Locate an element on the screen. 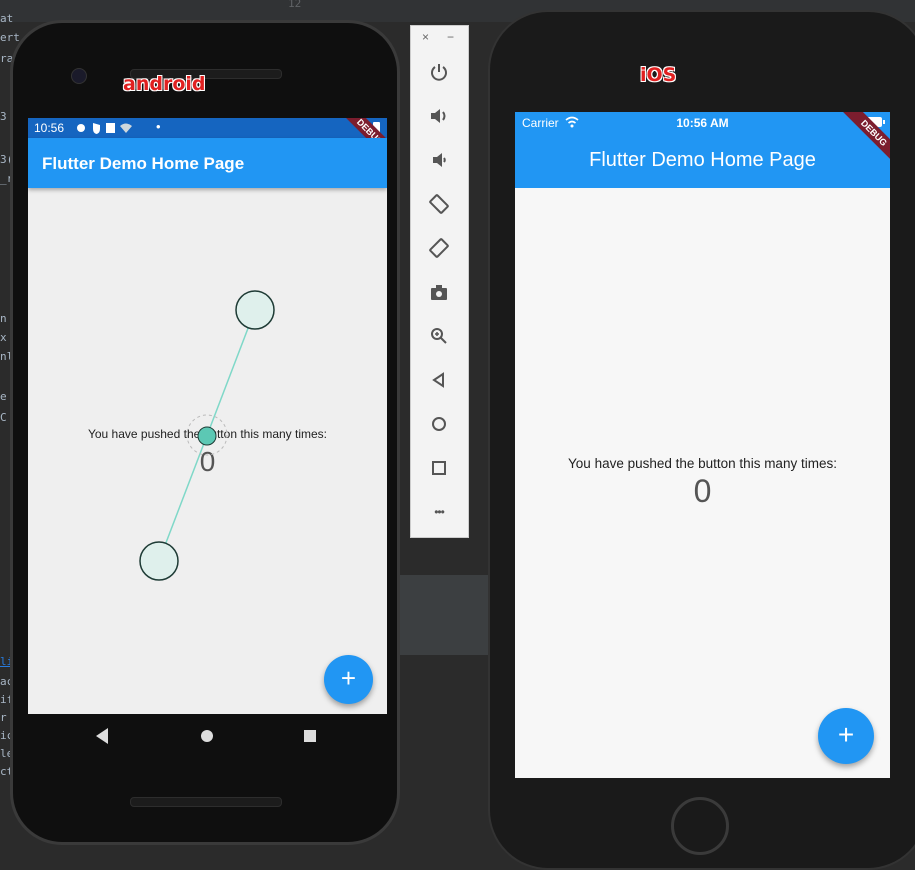 Image resolution: width=915 pixels, height=870 pixels. ide-code-fragment: C is located at coordinates (3, 417).